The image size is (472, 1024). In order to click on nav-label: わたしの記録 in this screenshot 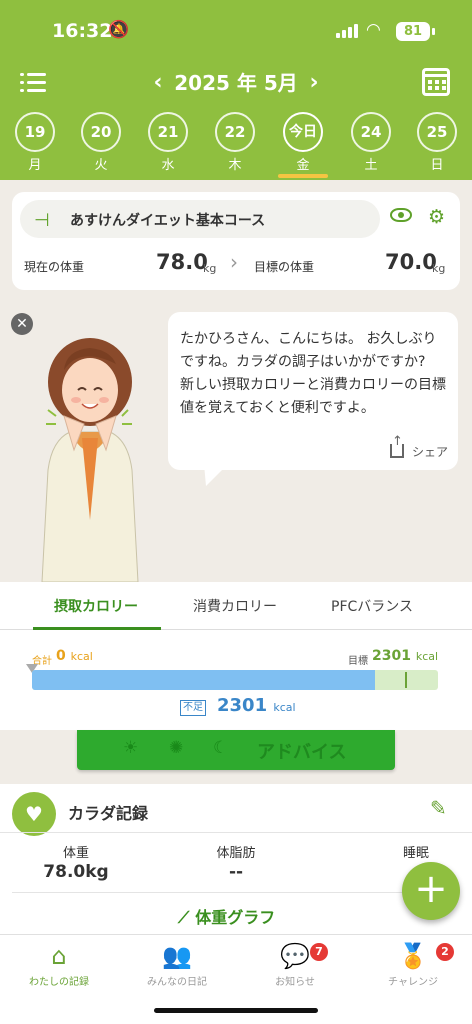, I will do `click(59, 982)`.